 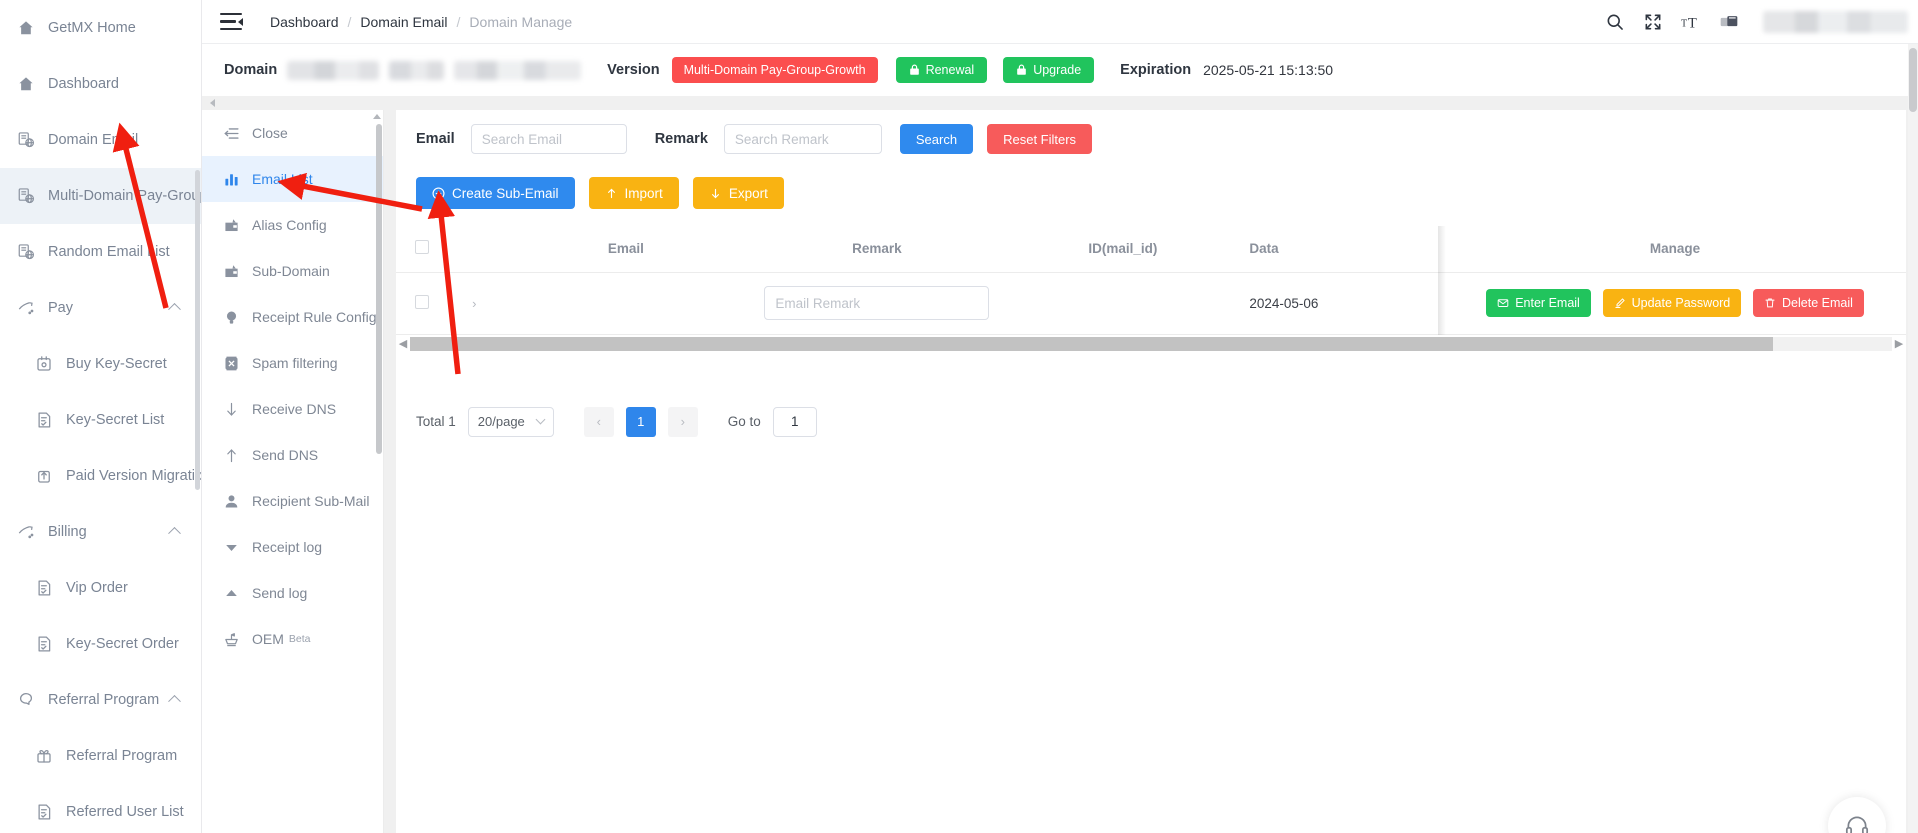 What do you see at coordinates (122, 643) in the screenshot?
I see `sidebar-item-label: Key-Secret Order` at bounding box center [122, 643].